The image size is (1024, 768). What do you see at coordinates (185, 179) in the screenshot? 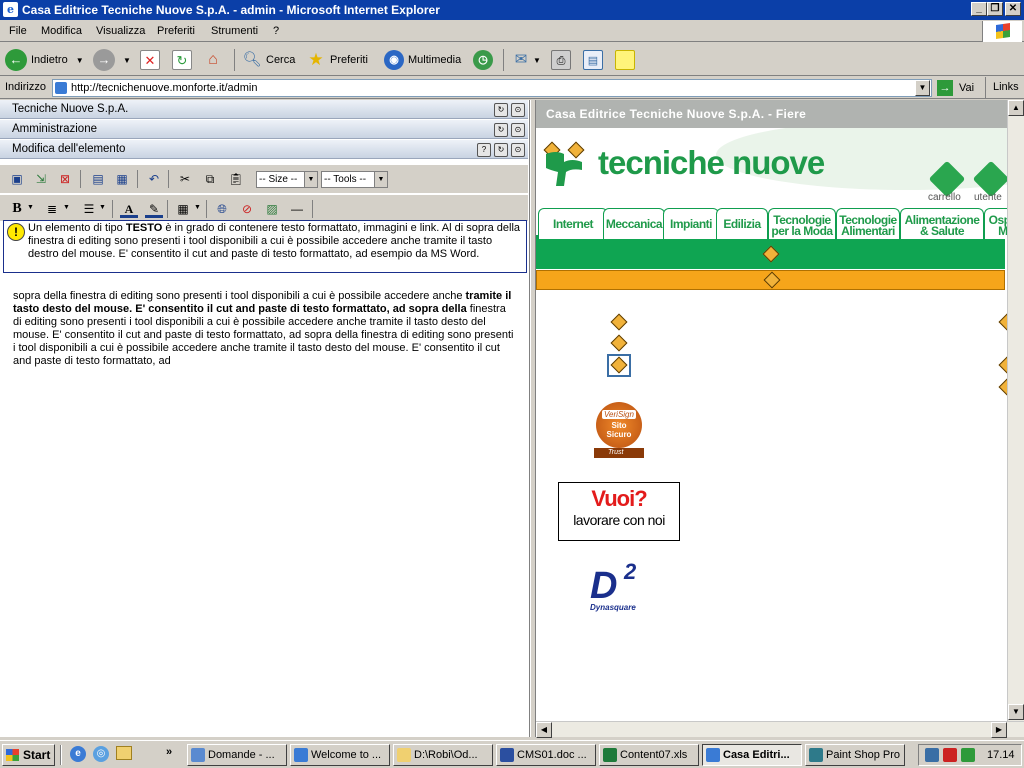
I see `cut-icon: ✂` at bounding box center [185, 179].